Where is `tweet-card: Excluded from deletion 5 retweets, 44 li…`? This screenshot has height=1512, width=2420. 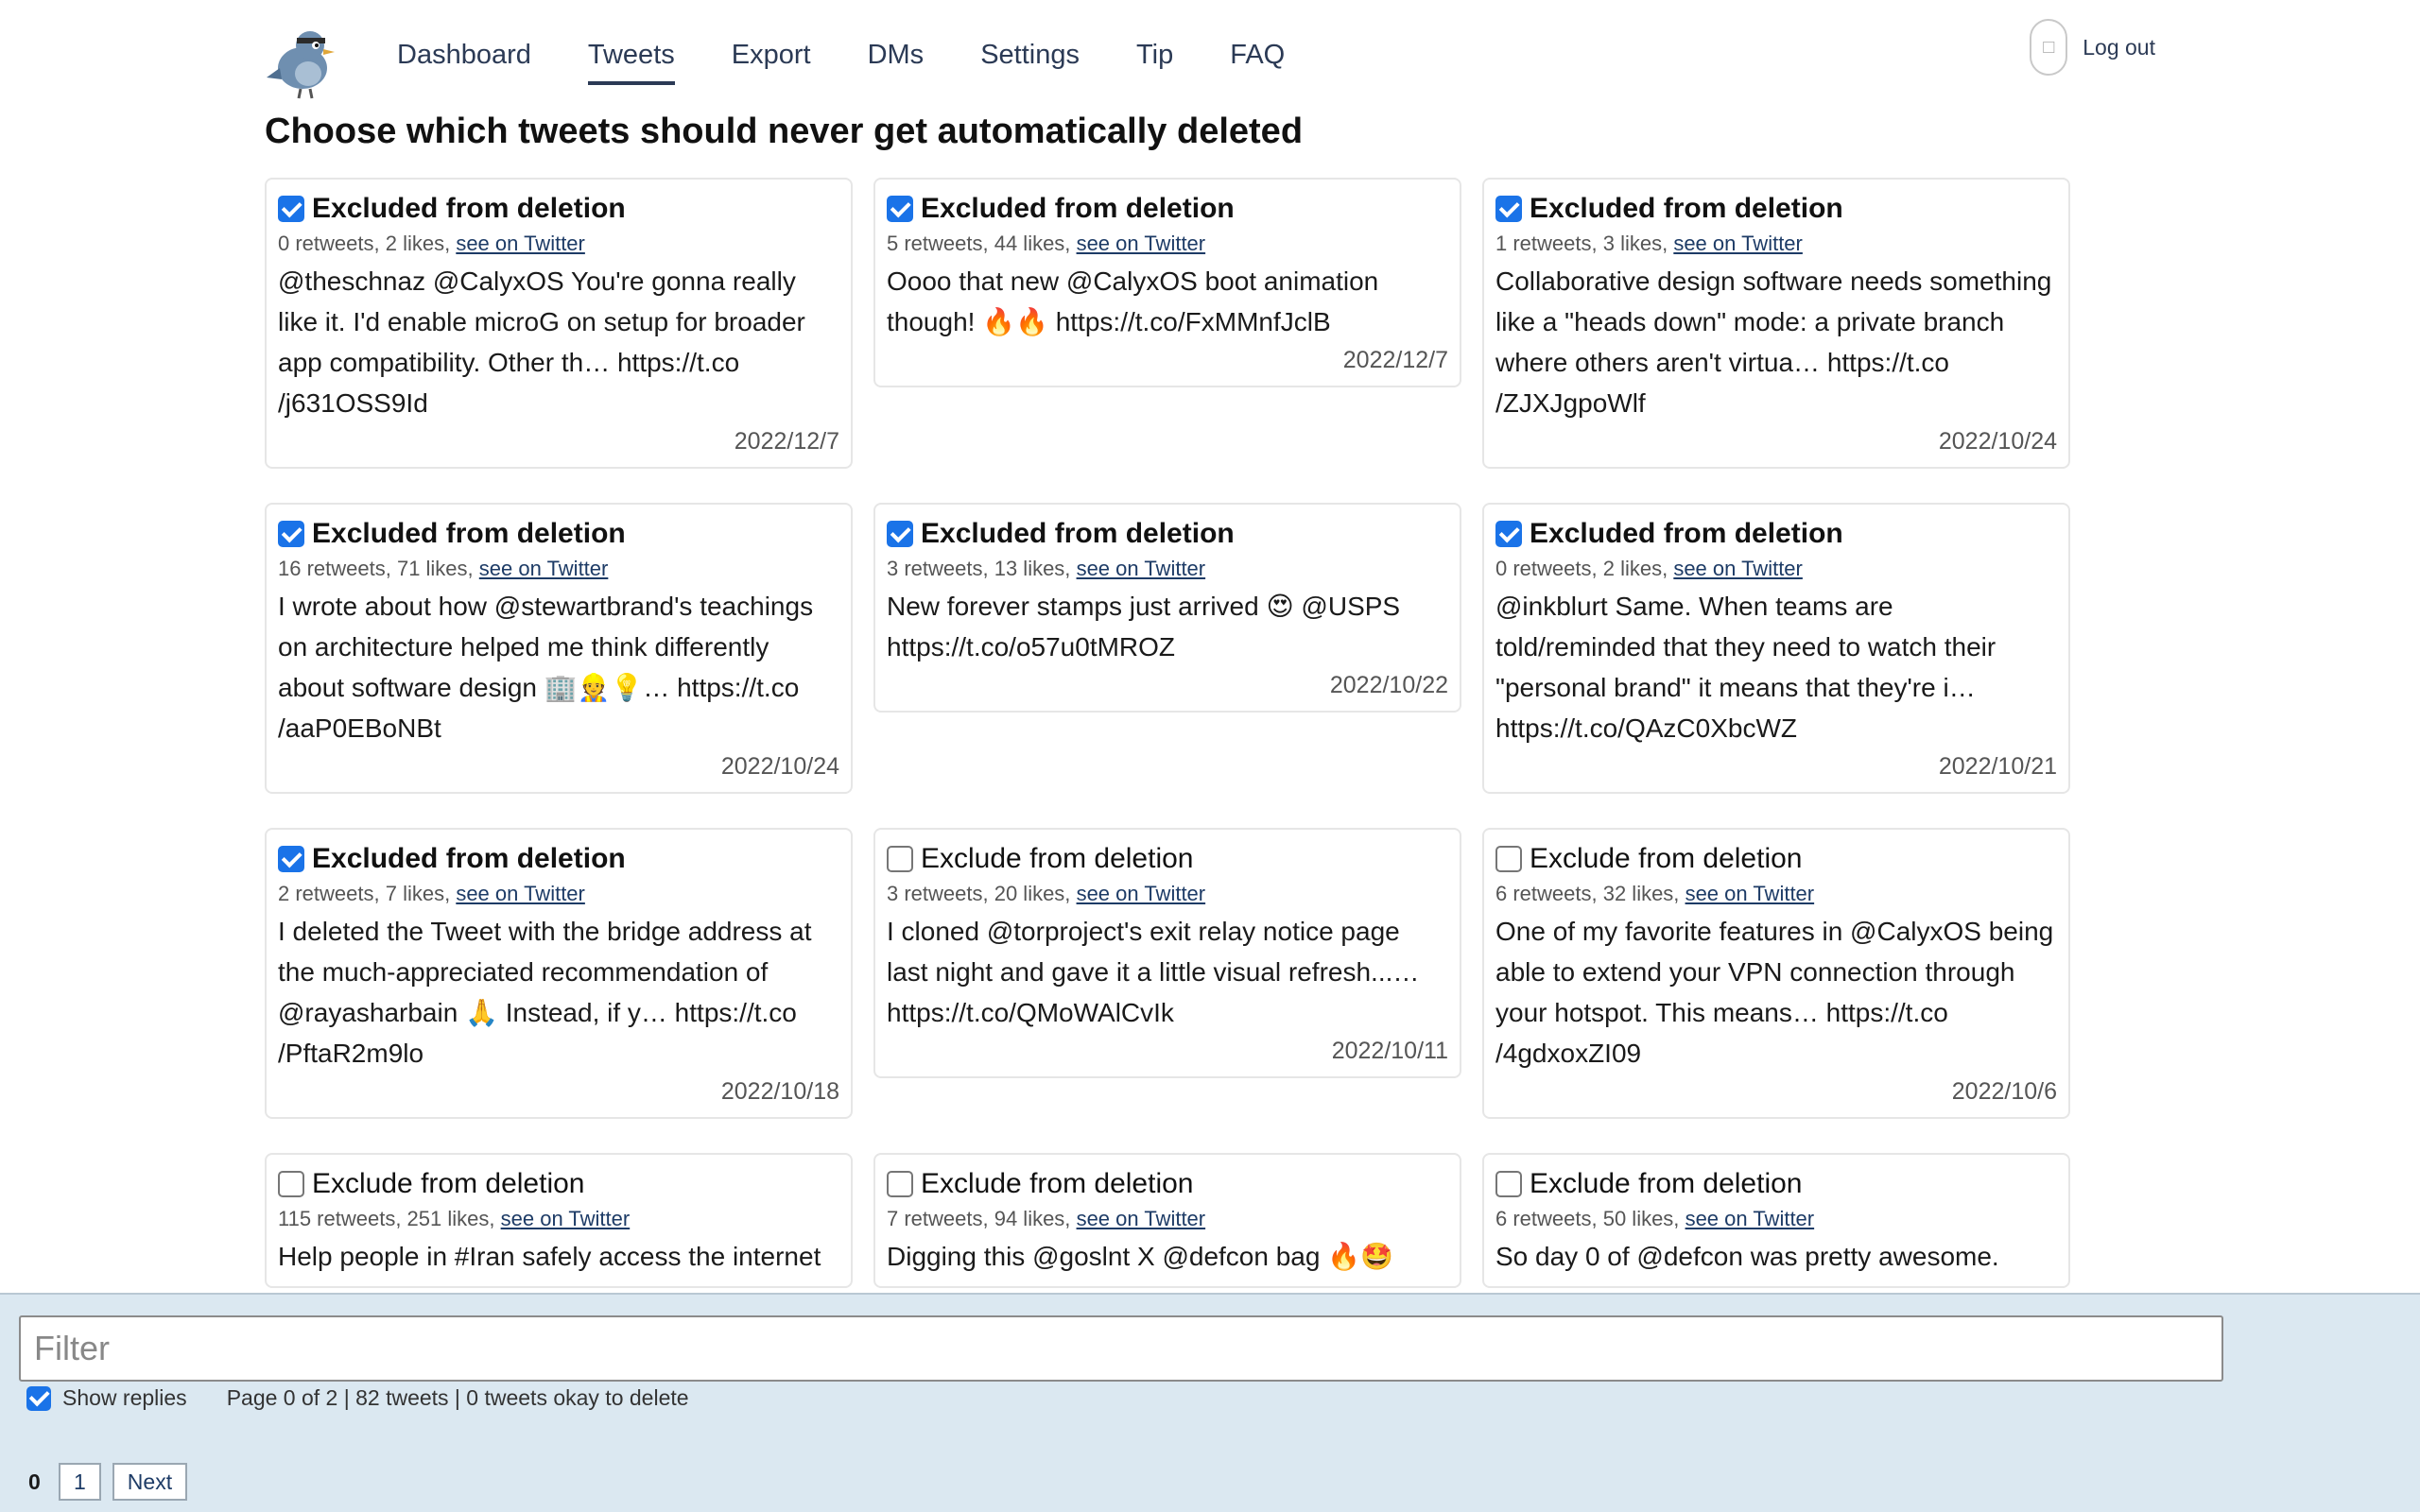
tweet-card: Excluded from deletion 5 retweets, 44 li… is located at coordinates (1167, 282).